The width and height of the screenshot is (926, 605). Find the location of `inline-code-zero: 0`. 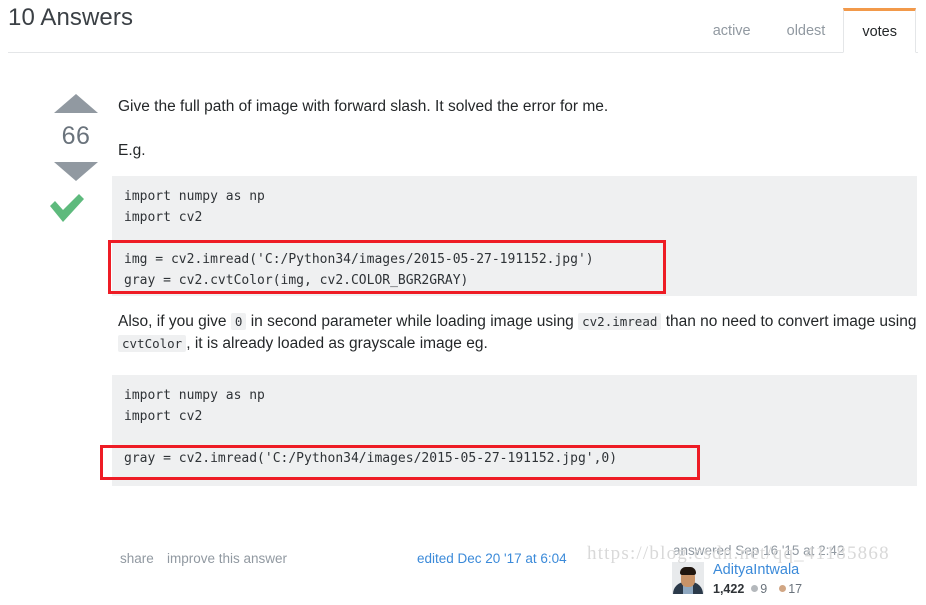

inline-code-zero: 0 is located at coordinates (238, 321).